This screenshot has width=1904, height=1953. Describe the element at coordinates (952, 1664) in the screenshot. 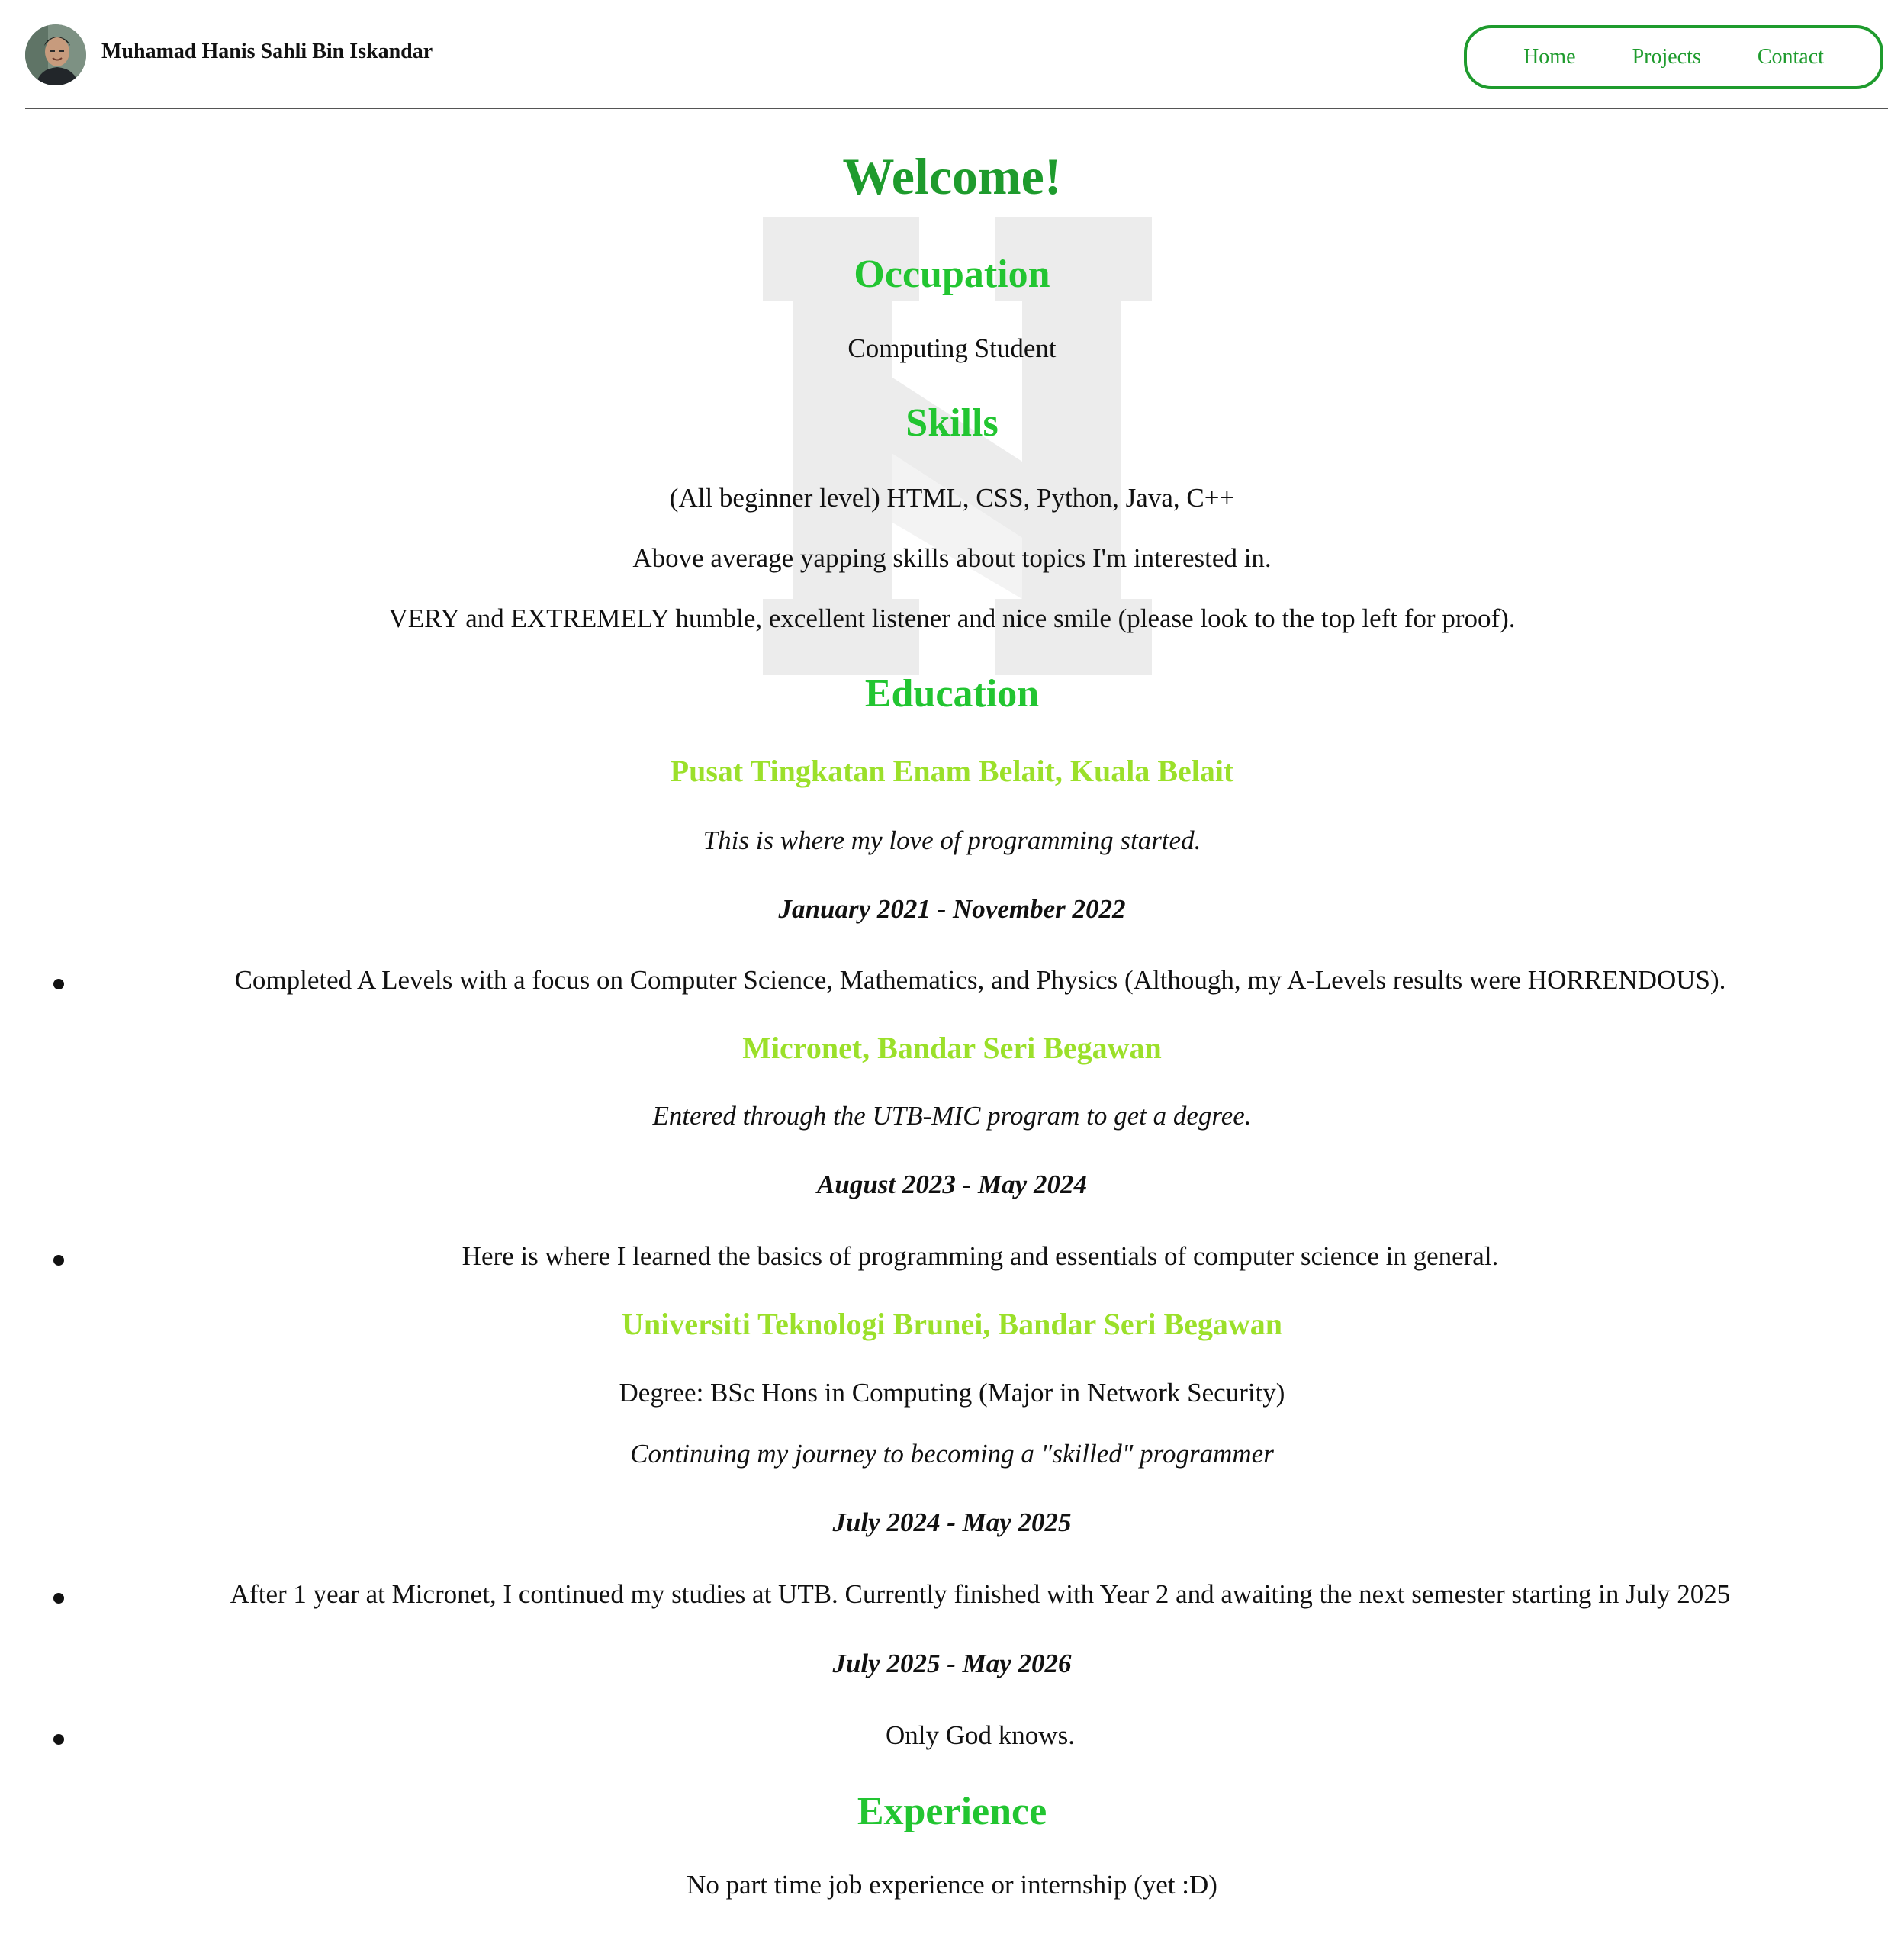

I see `school-period: July 2025 - May 2026` at that location.